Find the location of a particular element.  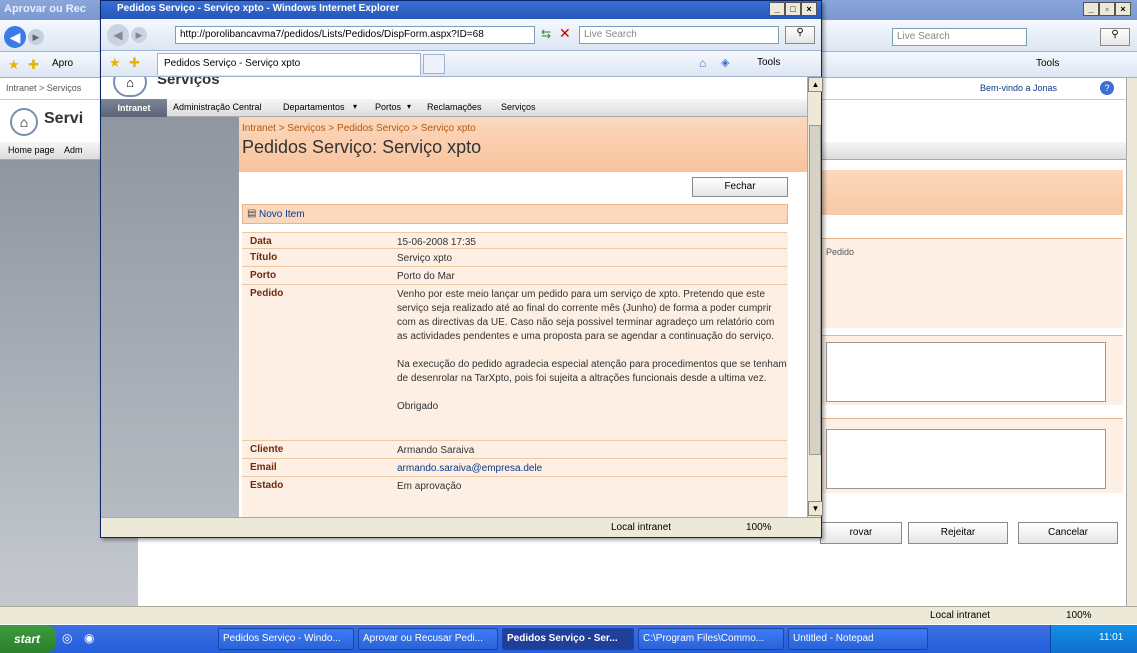

front-tab: Pedidos Serviço - Serviço xpto is located at coordinates (289, 64).